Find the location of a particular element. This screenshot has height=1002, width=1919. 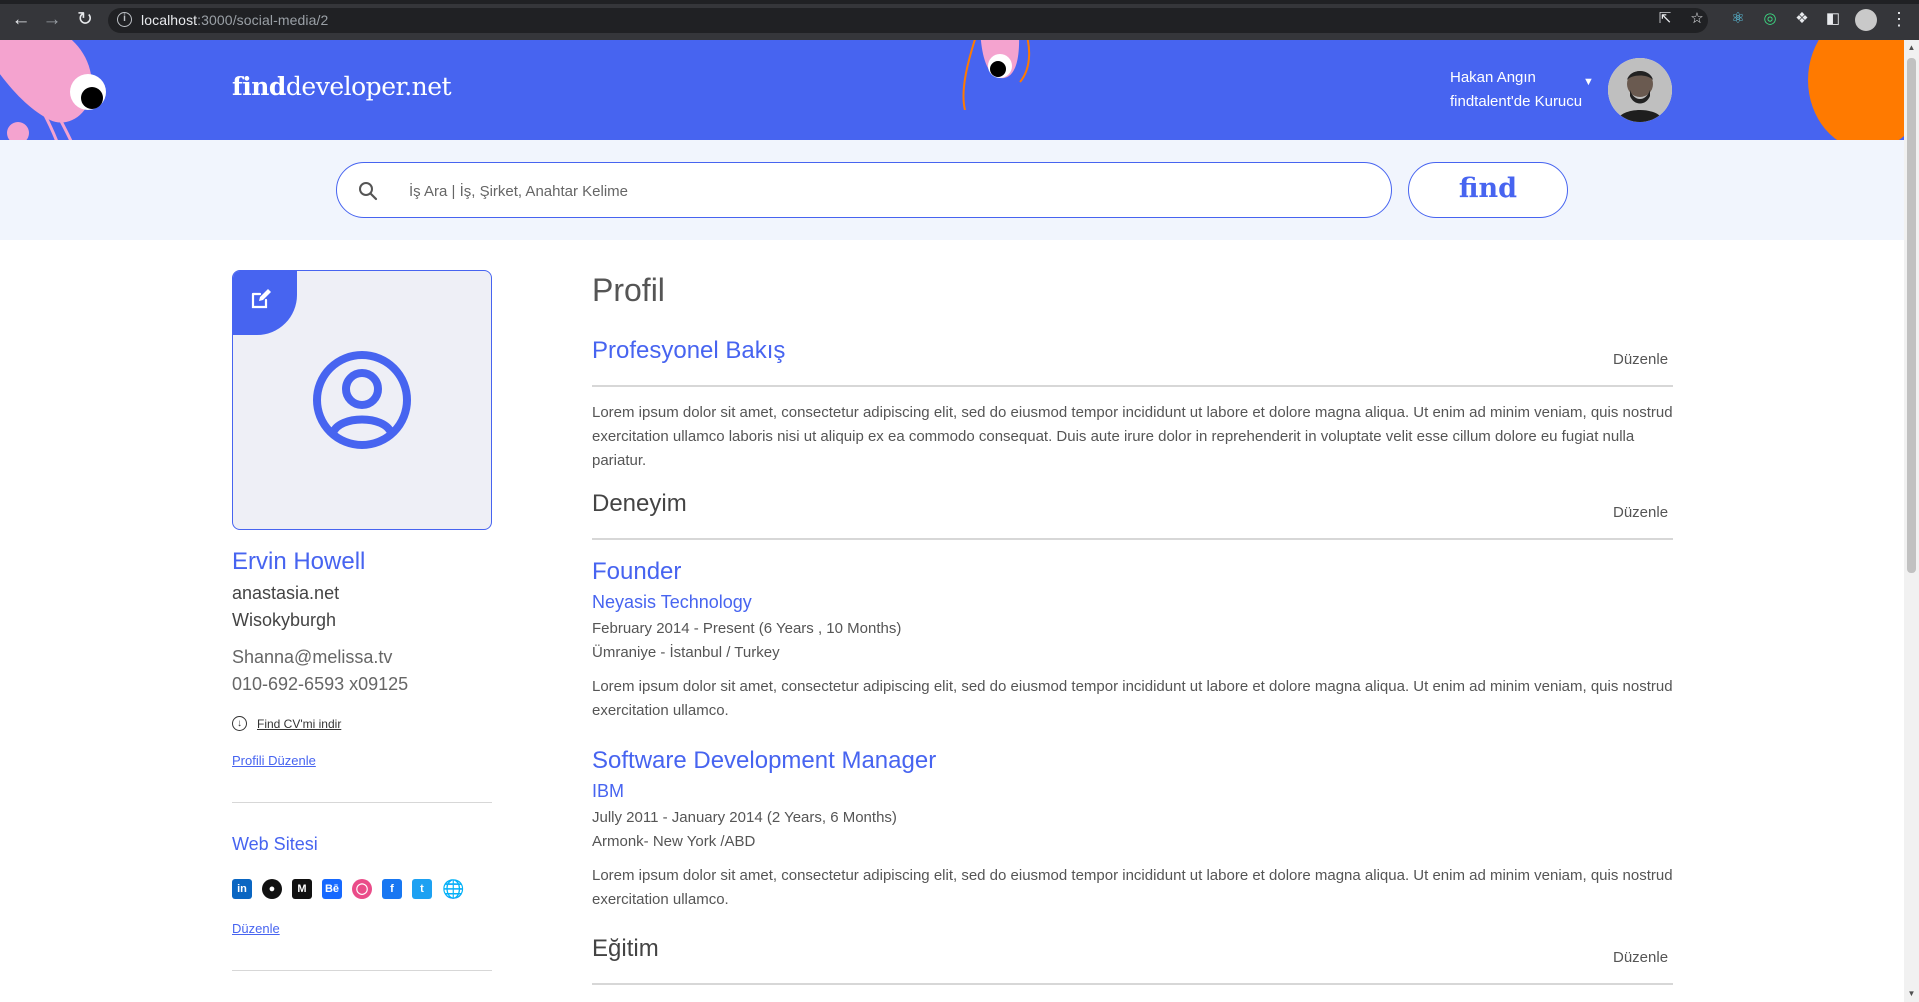

profile-name: Ervin Howell is located at coordinates (299, 561).